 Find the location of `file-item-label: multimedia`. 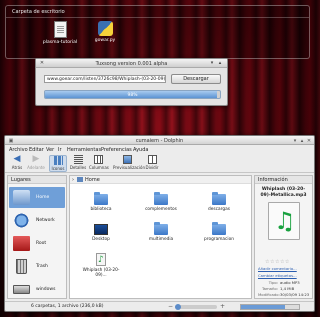

file-item-label: multimedia is located at coordinates (161, 239).